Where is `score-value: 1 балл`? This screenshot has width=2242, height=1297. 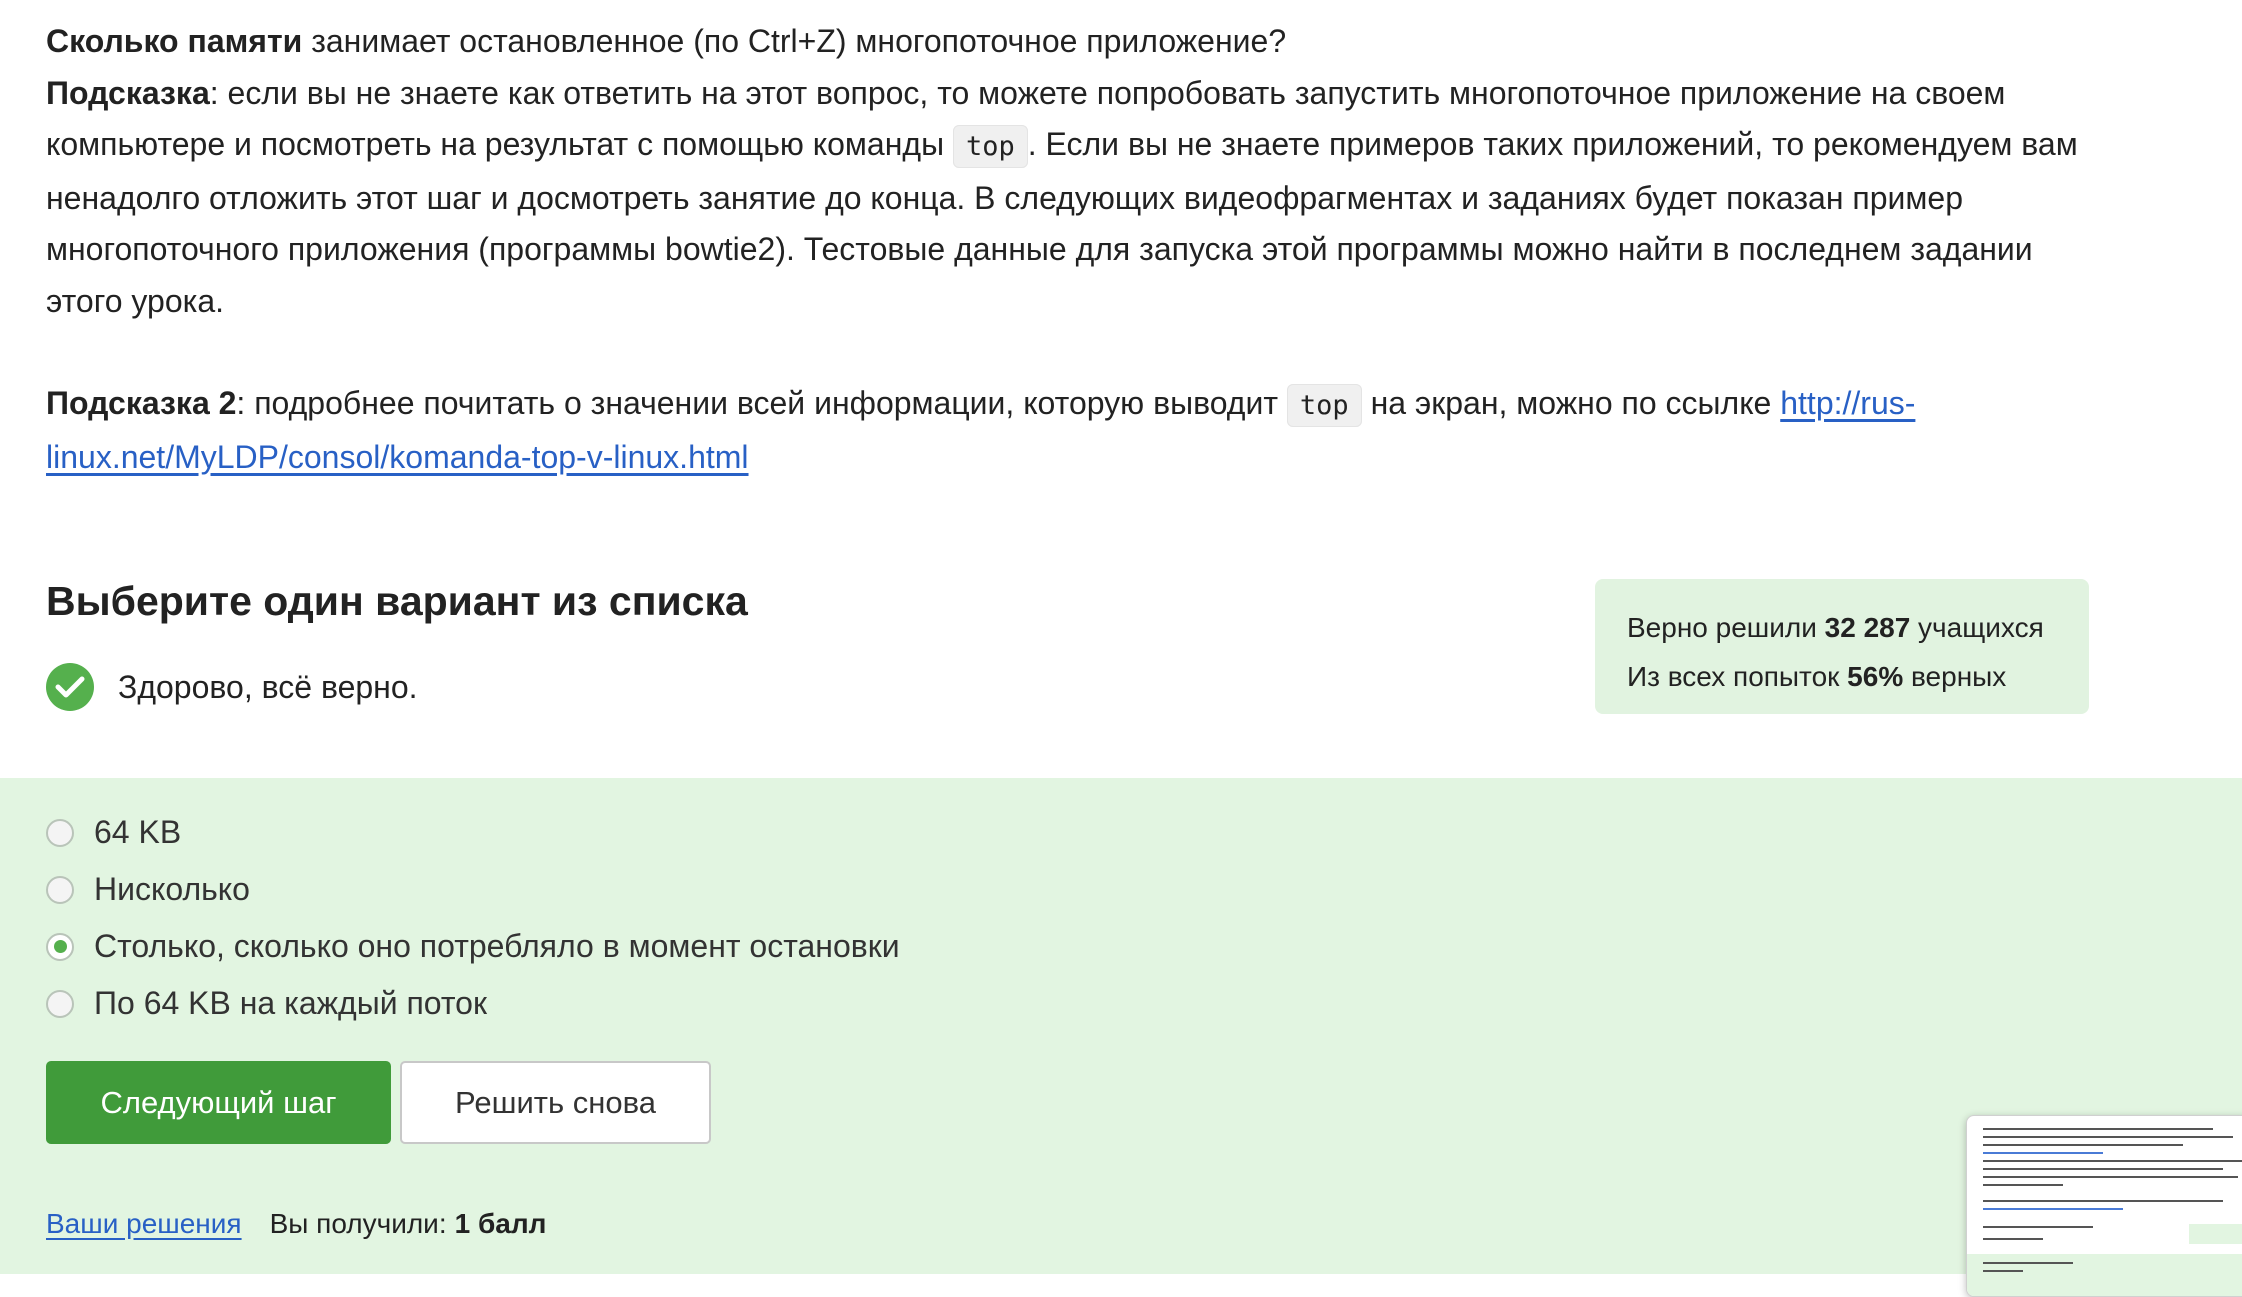
score-value: 1 балл is located at coordinates (500, 1223).